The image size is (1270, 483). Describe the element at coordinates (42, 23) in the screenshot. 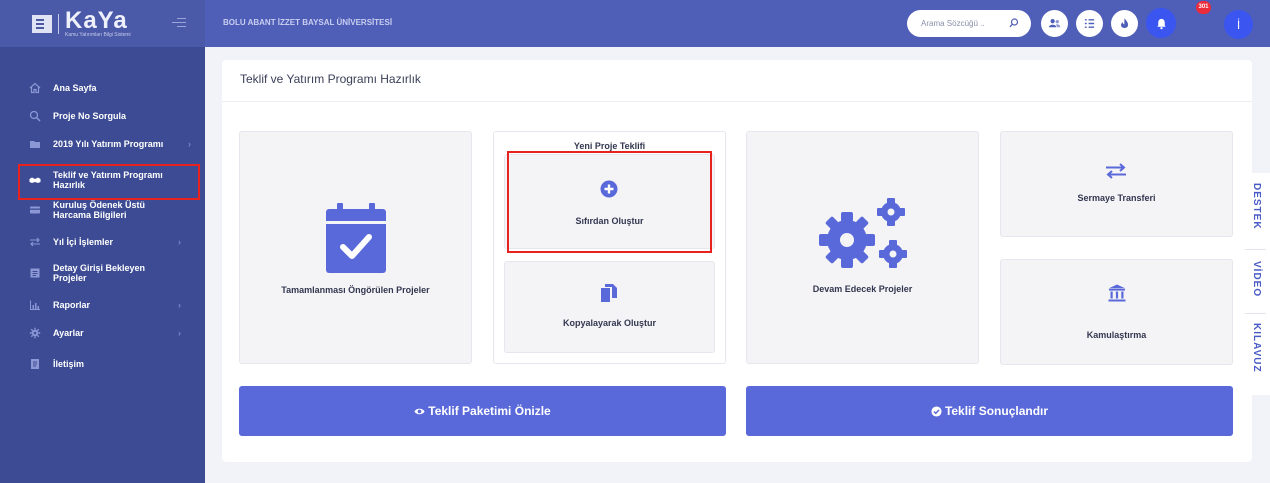

I see `logo-mark-icon` at that location.